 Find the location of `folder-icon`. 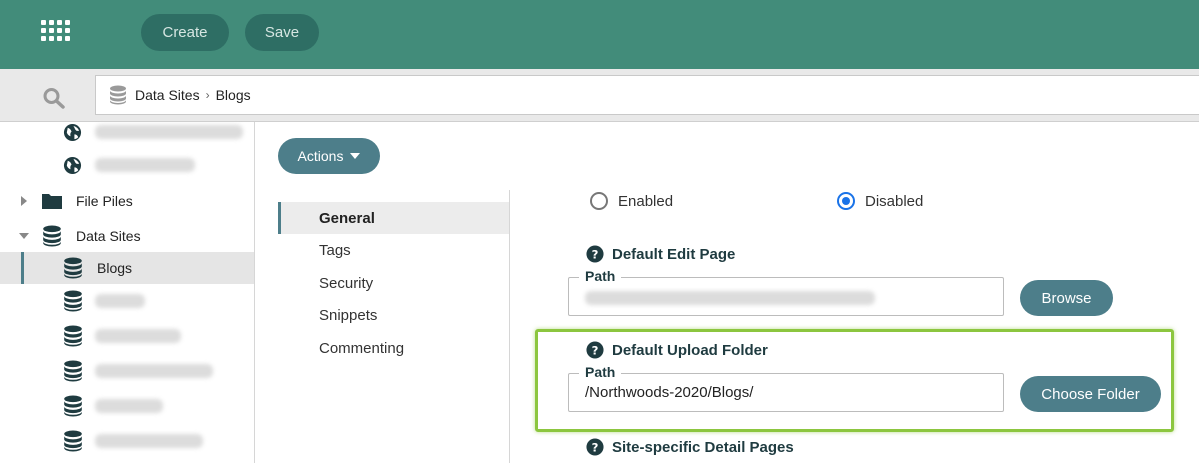

folder-icon is located at coordinates (52, 201).